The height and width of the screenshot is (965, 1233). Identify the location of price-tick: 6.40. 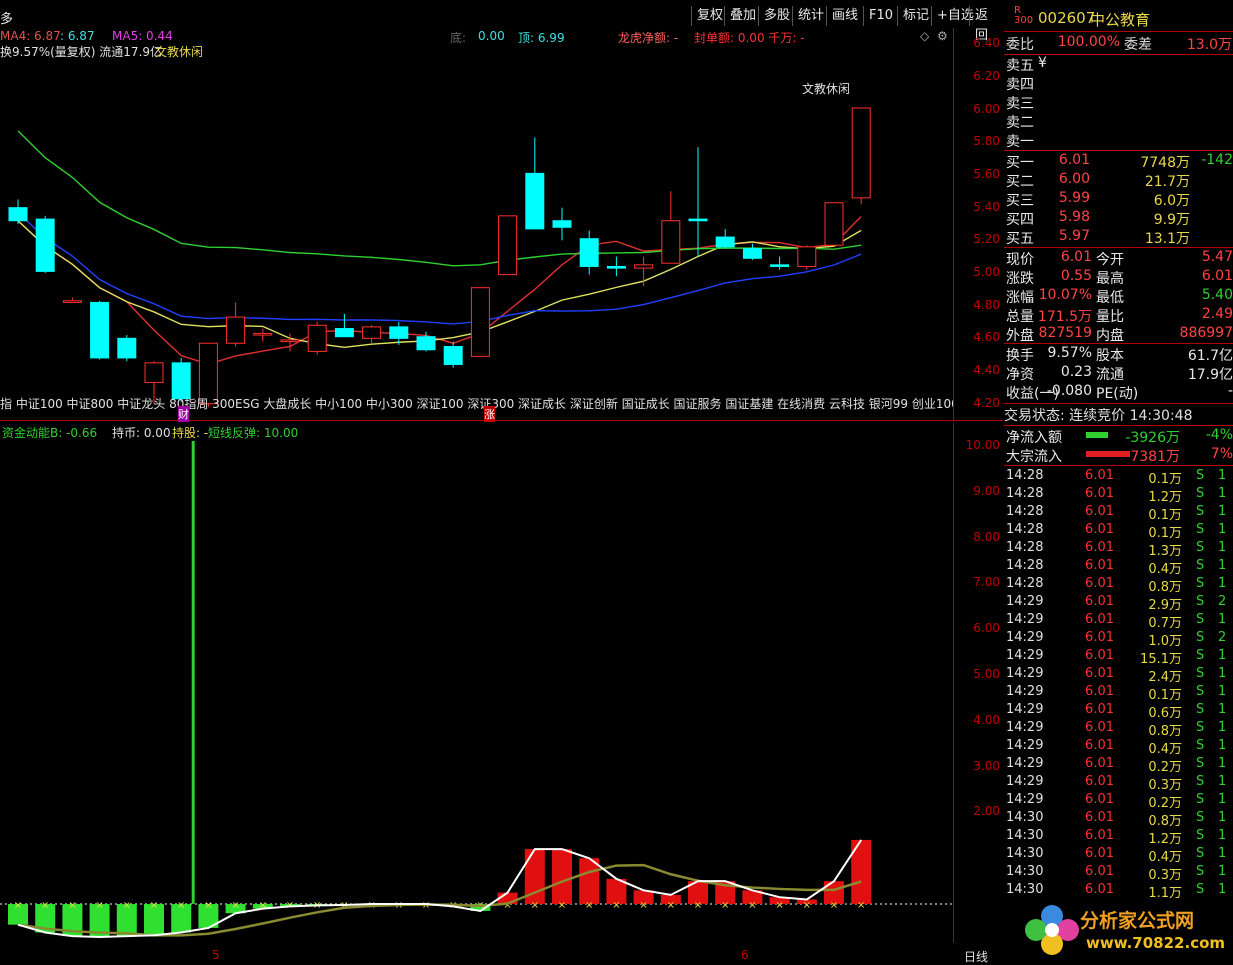
(986, 43).